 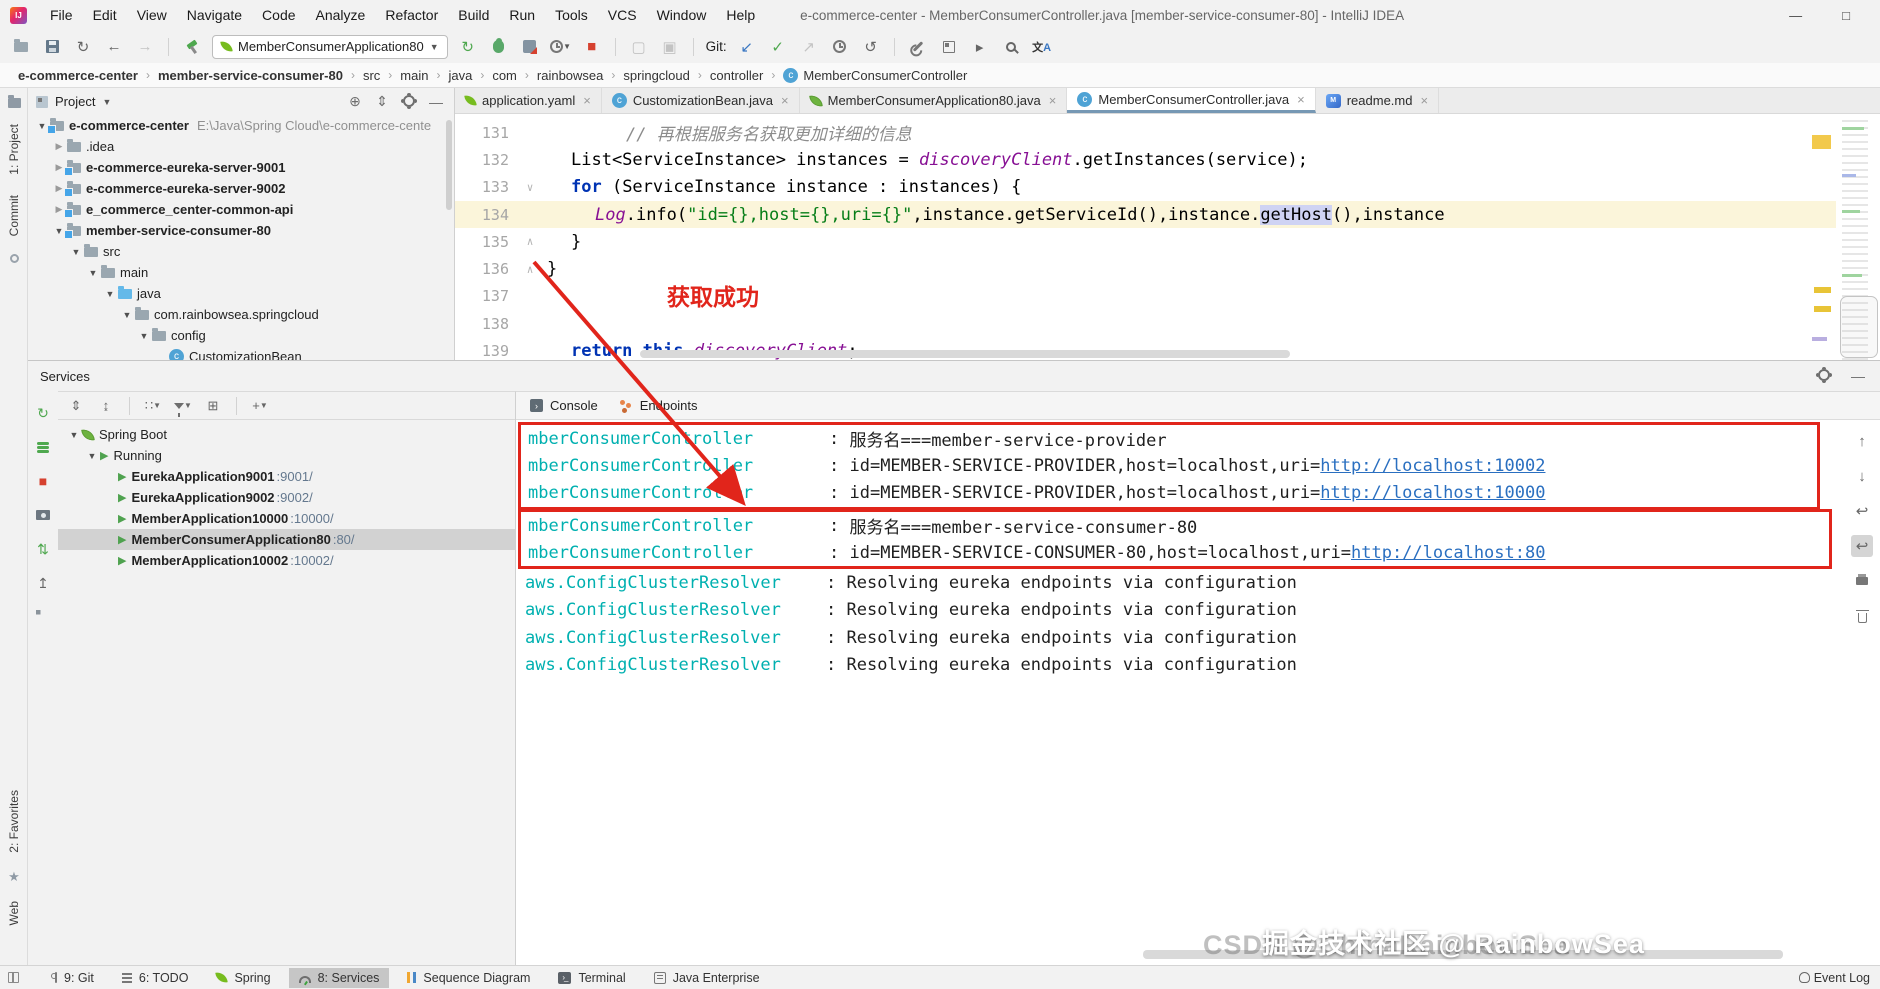 I want to click on tree-row: ▼ main, so click(x=241, y=272).